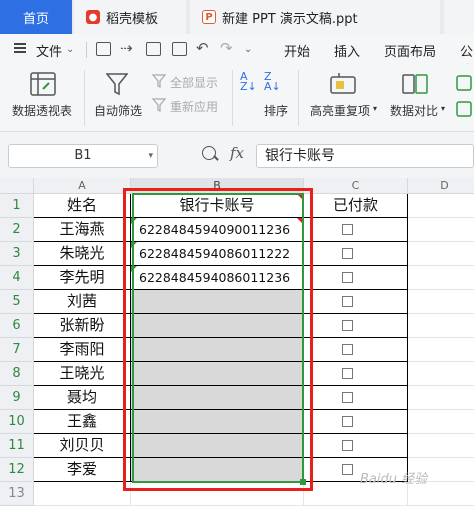 The width and height of the screenshot is (474, 515). I want to click on menu-page-layout: 页面布局, so click(410, 50).